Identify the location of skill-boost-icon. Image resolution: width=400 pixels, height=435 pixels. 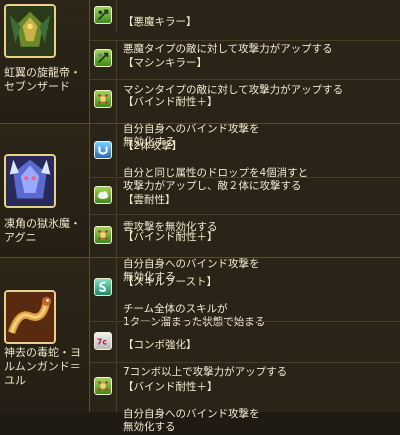
(103, 287).